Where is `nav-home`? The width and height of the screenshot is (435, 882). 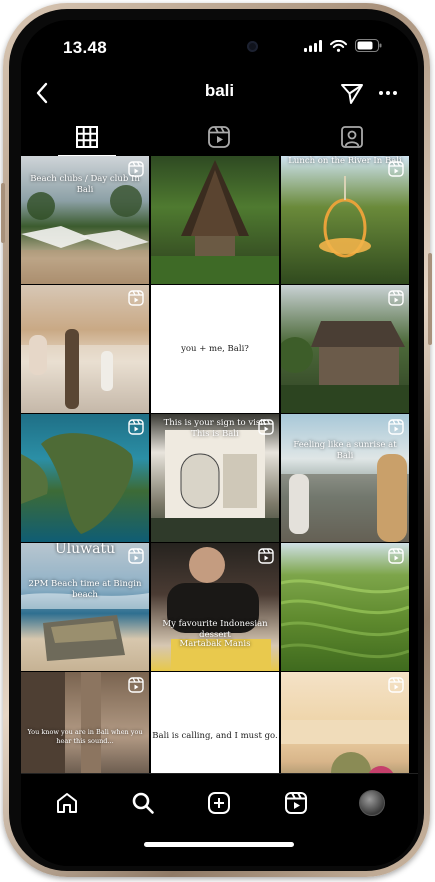
nav-home is located at coordinates (67, 803).